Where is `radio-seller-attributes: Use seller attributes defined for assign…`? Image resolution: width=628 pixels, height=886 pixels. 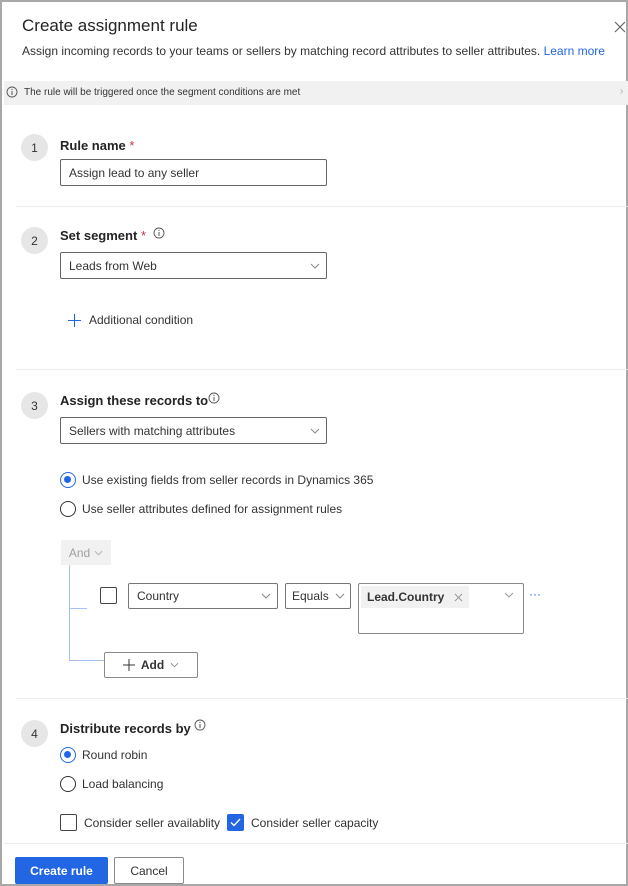 radio-seller-attributes: Use seller attributes defined for assign… is located at coordinates (201, 509).